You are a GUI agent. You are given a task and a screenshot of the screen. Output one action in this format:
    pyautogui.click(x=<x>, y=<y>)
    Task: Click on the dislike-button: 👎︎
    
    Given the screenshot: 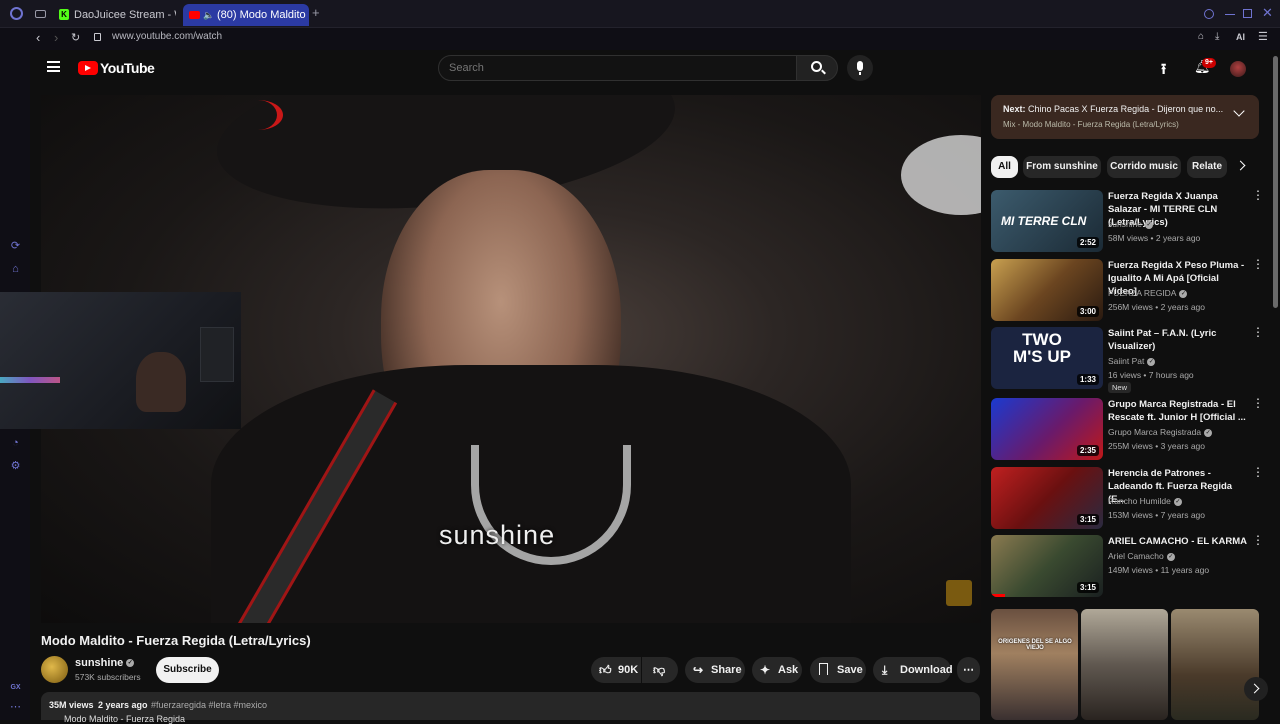 What is the action you would take?
    pyautogui.click(x=660, y=670)
    